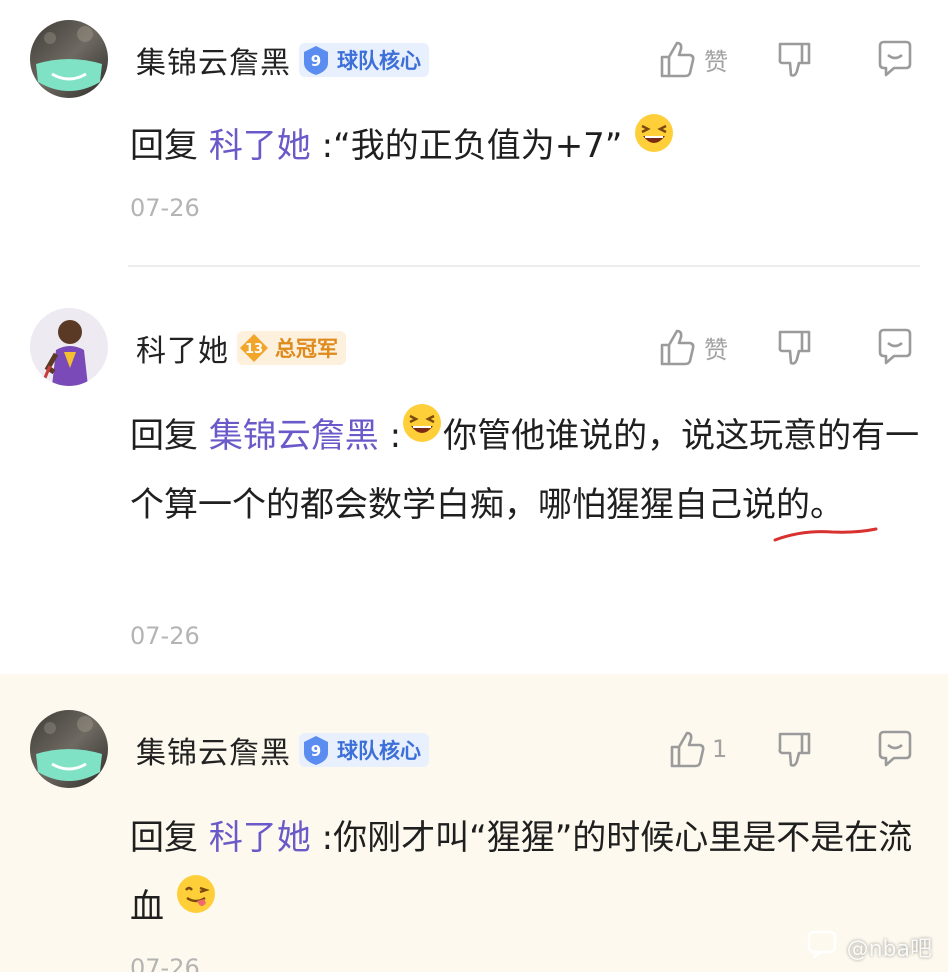 The height and width of the screenshot is (972, 948). I want to click on level-badge: 13 总冠军, so click(291, 348).